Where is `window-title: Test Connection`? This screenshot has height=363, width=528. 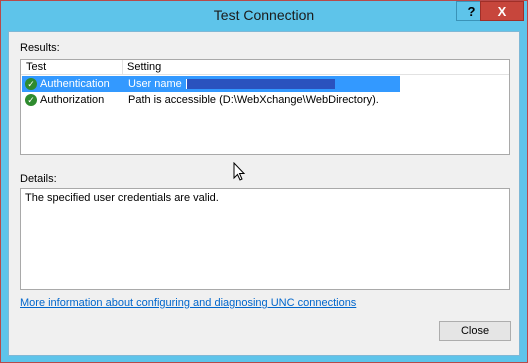
window-title: Test Connection is located at coordinates (264, 15).